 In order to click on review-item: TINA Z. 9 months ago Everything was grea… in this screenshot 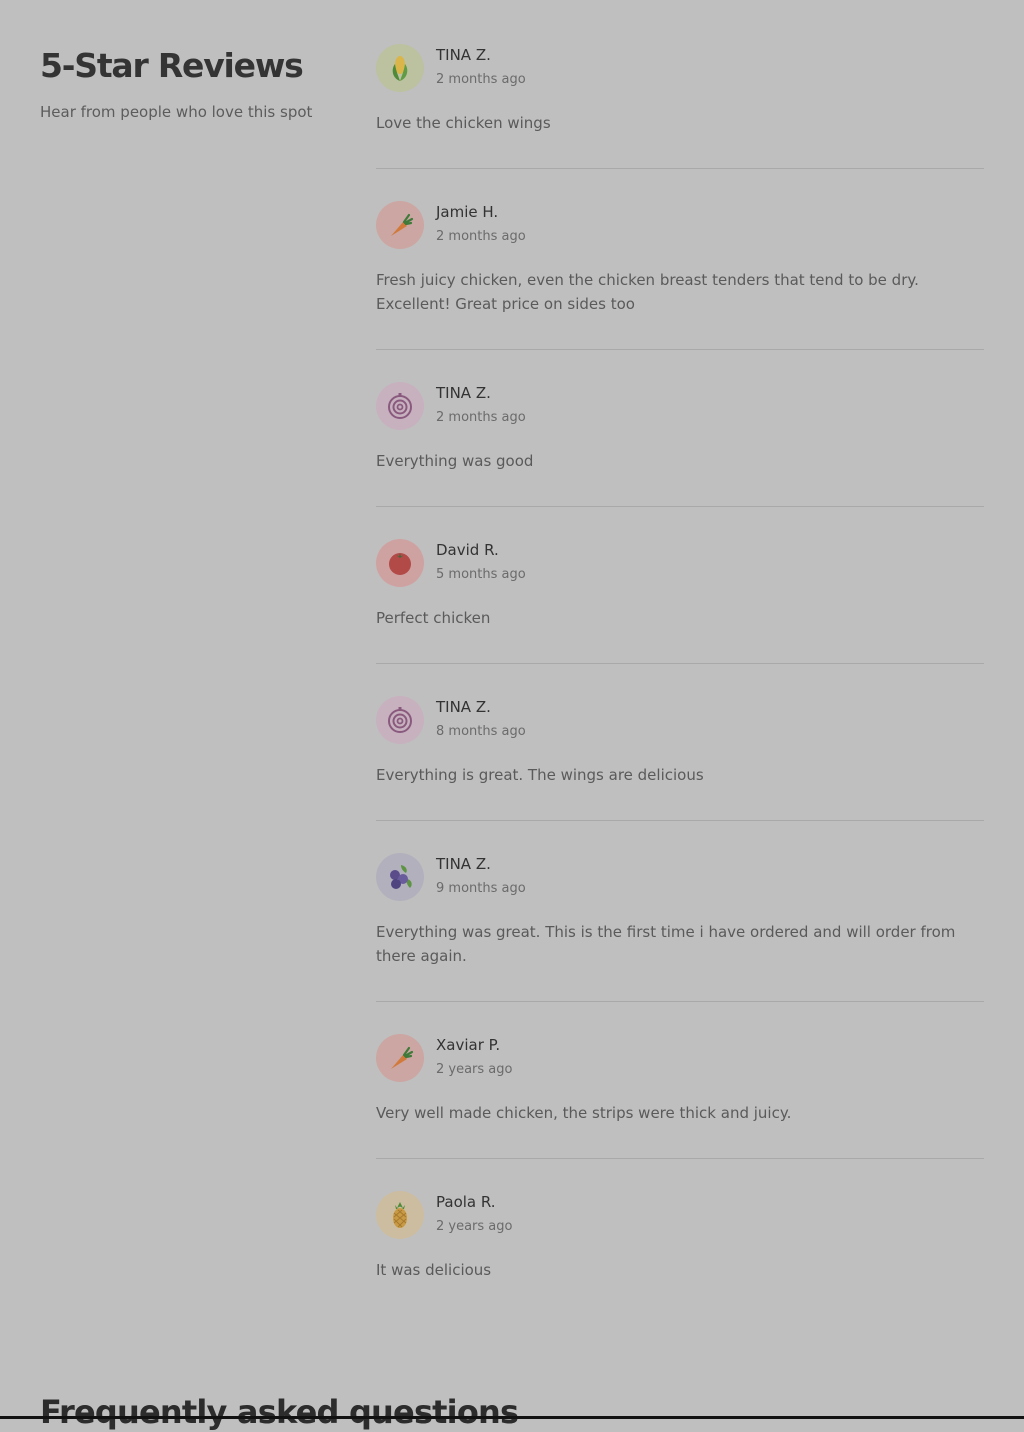, I will do `click(680, 927)`.